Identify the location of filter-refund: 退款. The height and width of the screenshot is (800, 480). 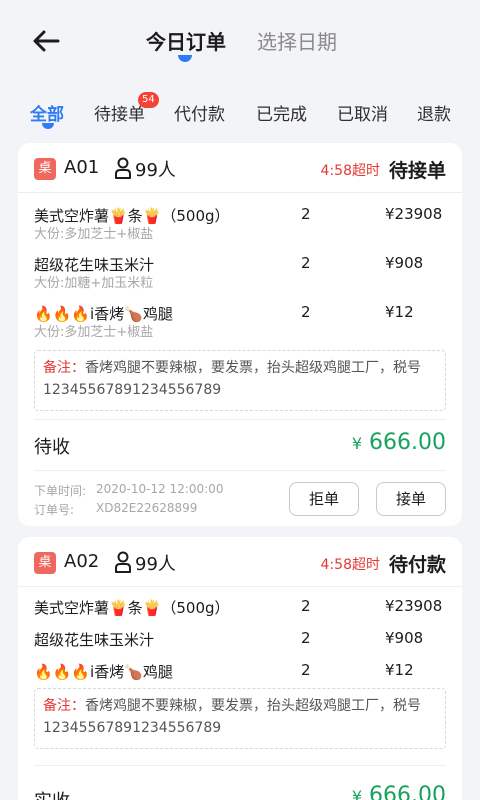
(434, 112).